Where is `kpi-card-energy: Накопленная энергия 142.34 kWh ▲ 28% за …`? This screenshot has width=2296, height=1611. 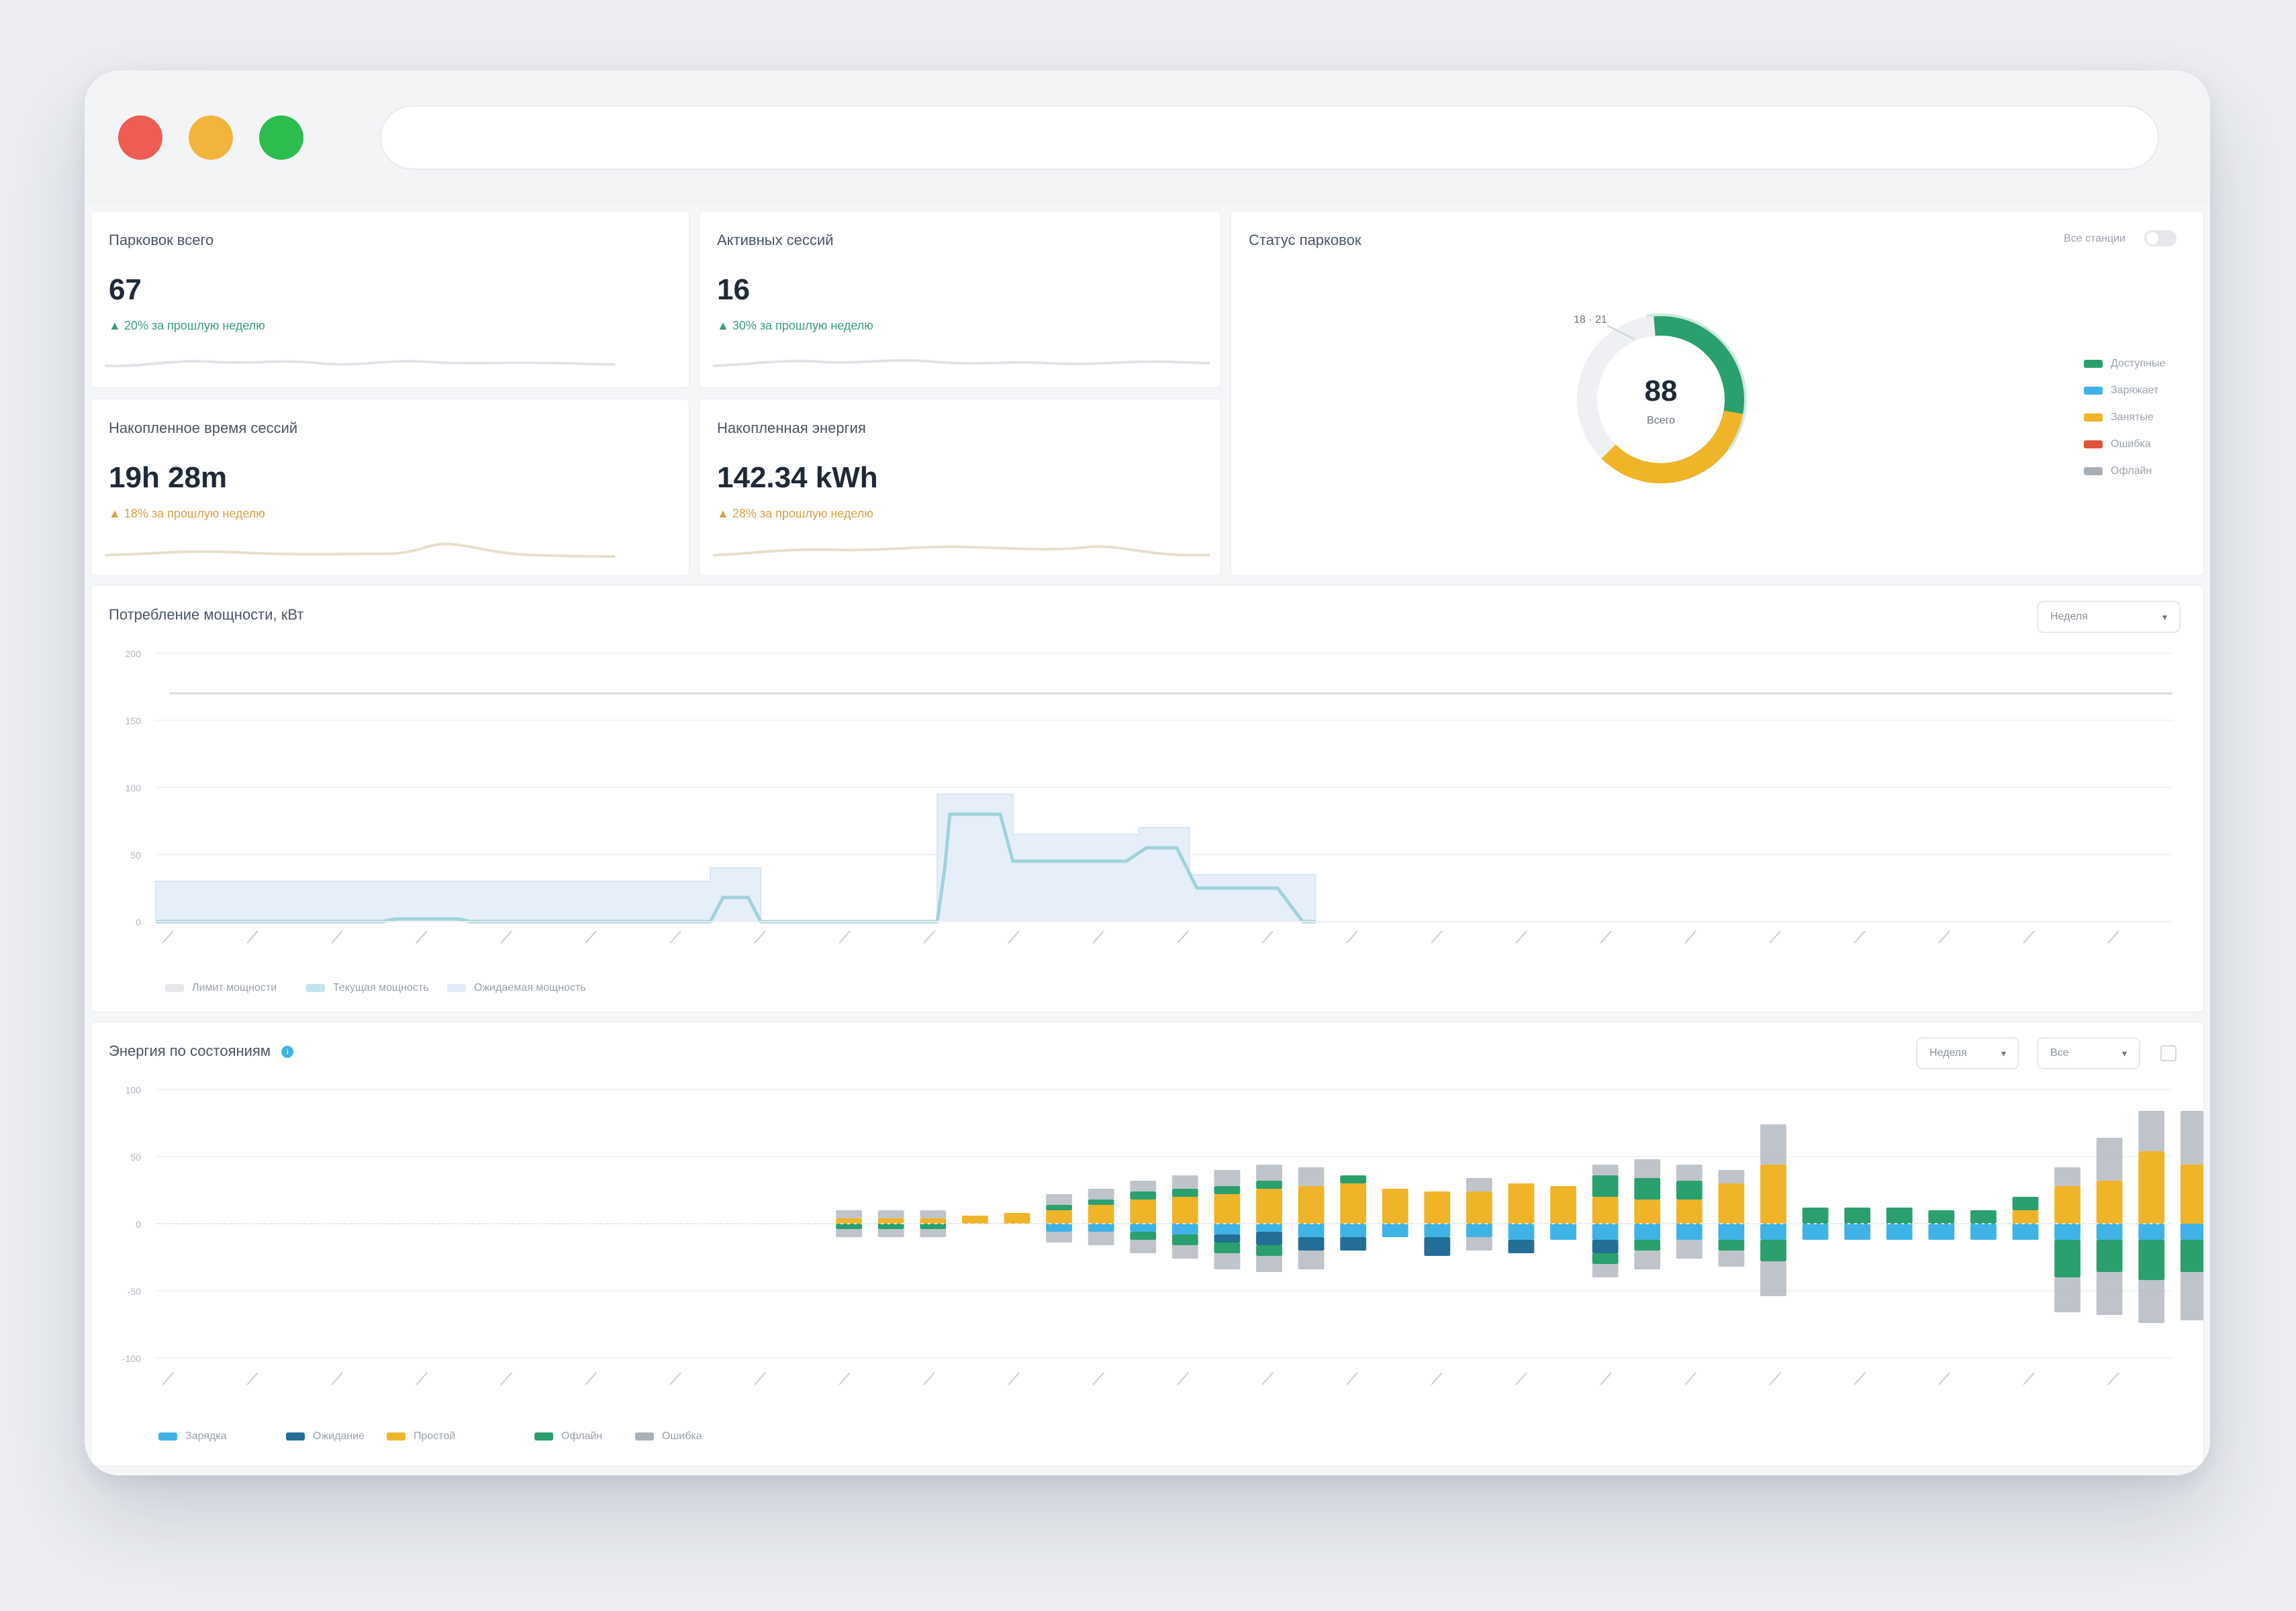 kpi-card-energy: Накопленная энергия 142.34 kWh ▲ 28% за … is located at coordinates (961, 487).